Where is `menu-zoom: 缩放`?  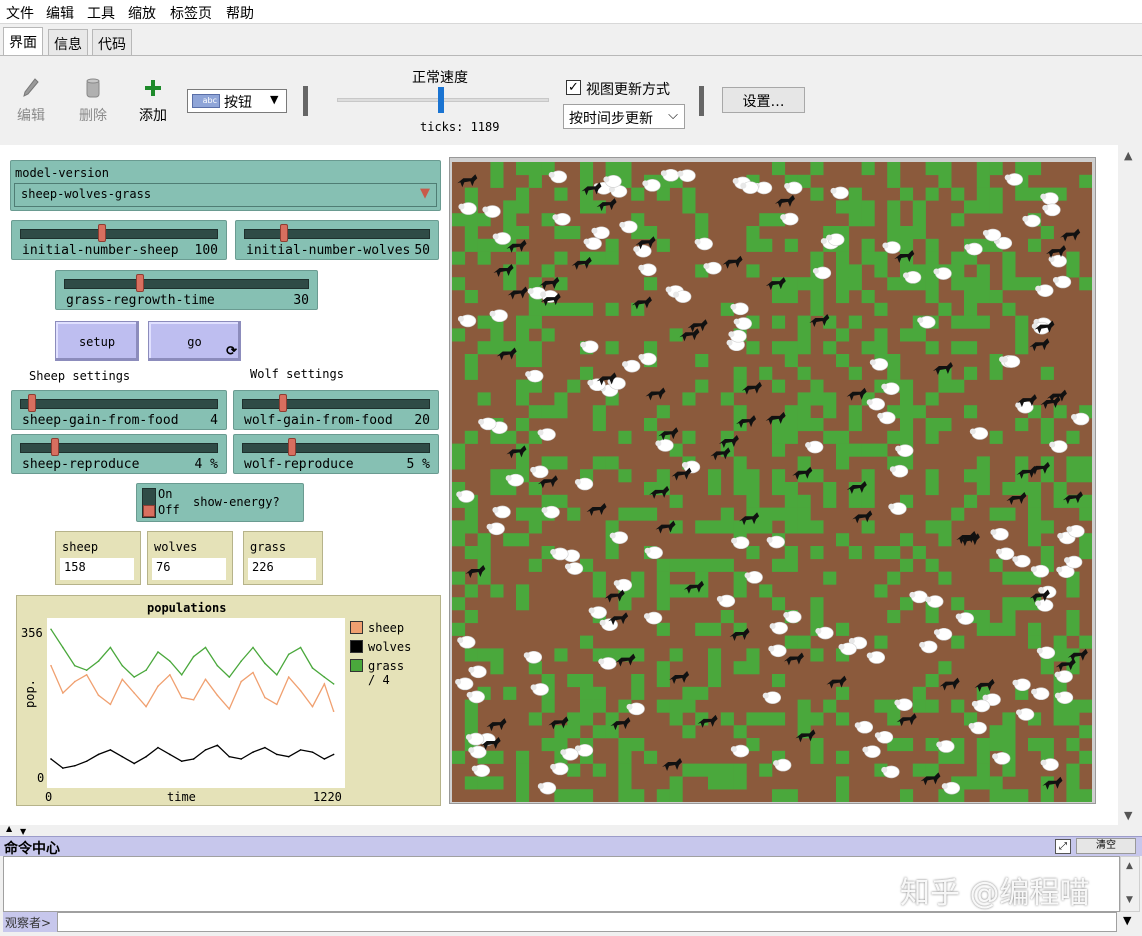 menu-zoom: 缩放 is located at coordinates (142, 13).